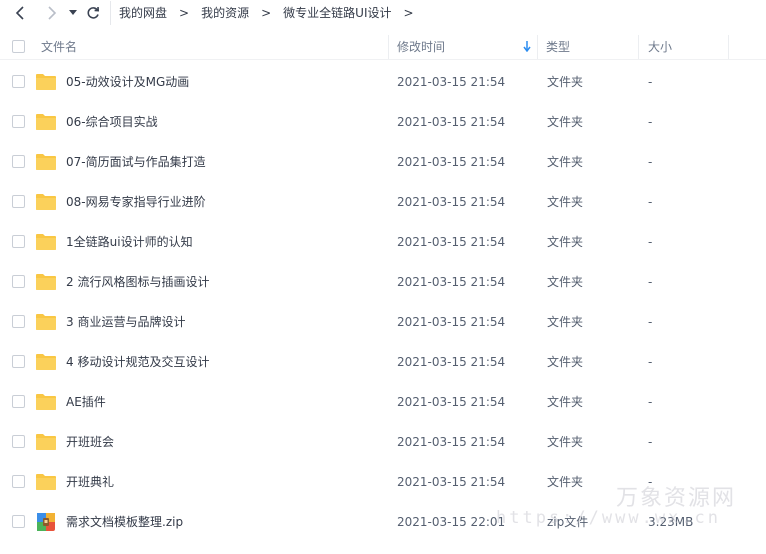 This screenshot has width=766, height=554. I want to click on refresh-icon, so click(93, 12).